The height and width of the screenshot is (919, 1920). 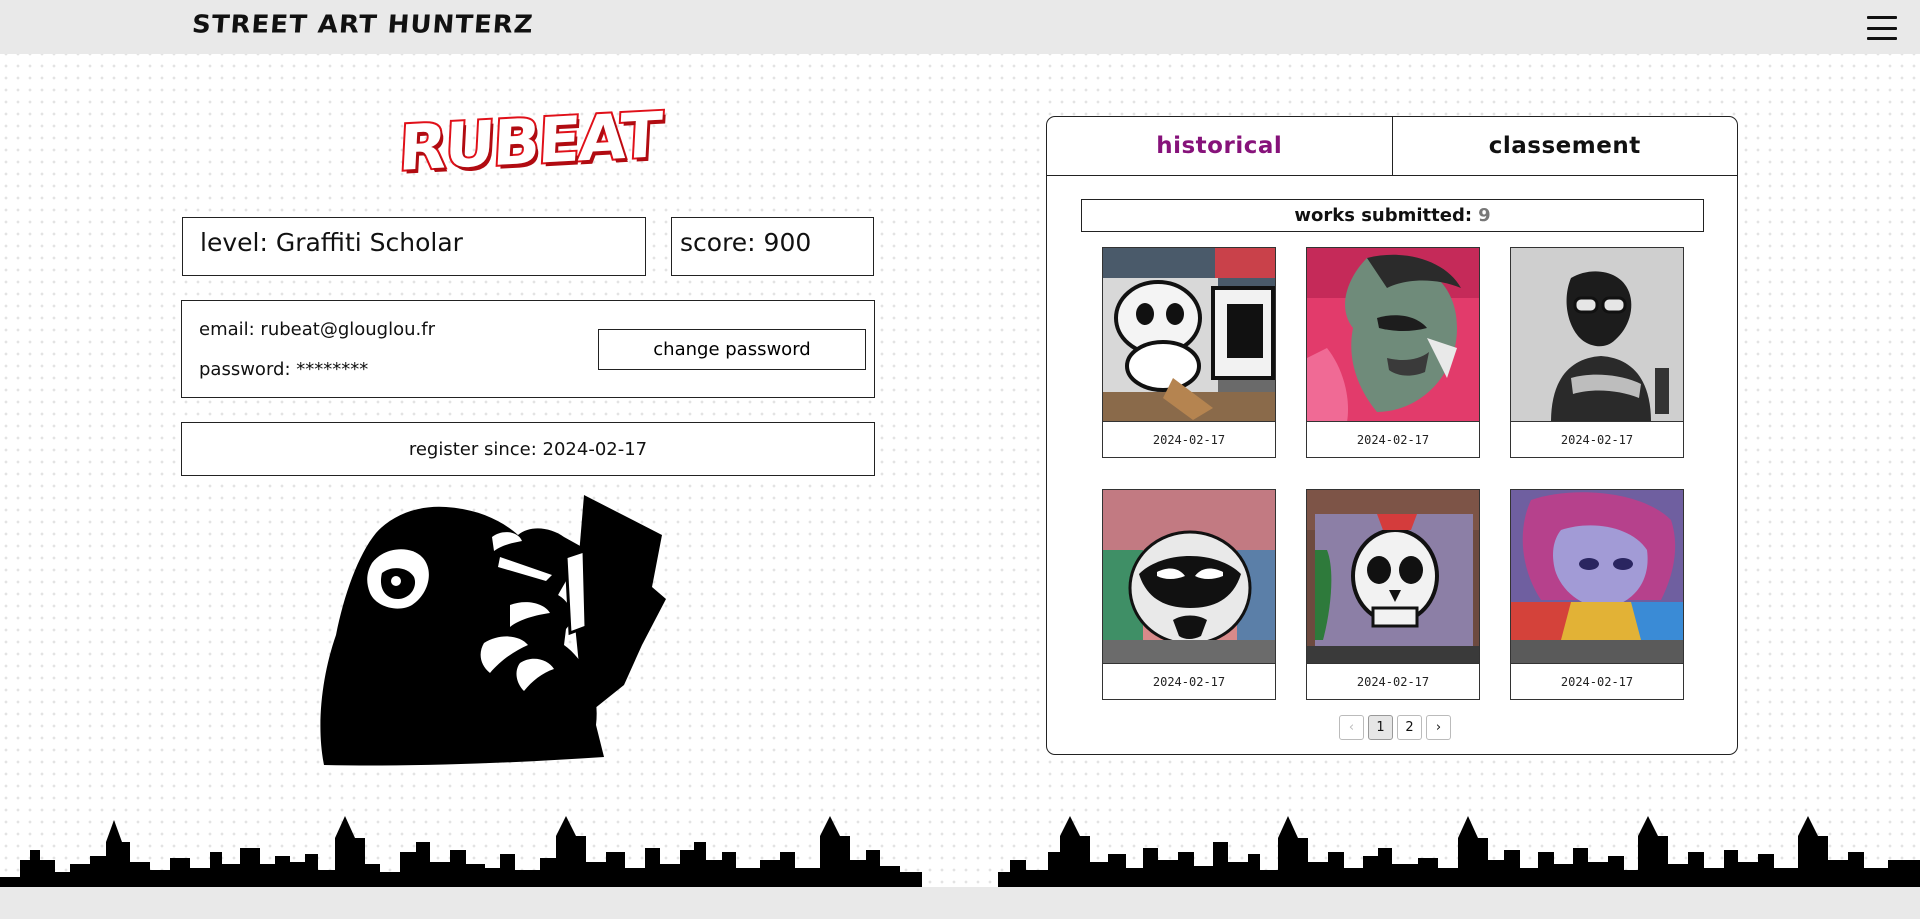 I want to click on pagination-page-2: 2, so click(x=1409, y=727).